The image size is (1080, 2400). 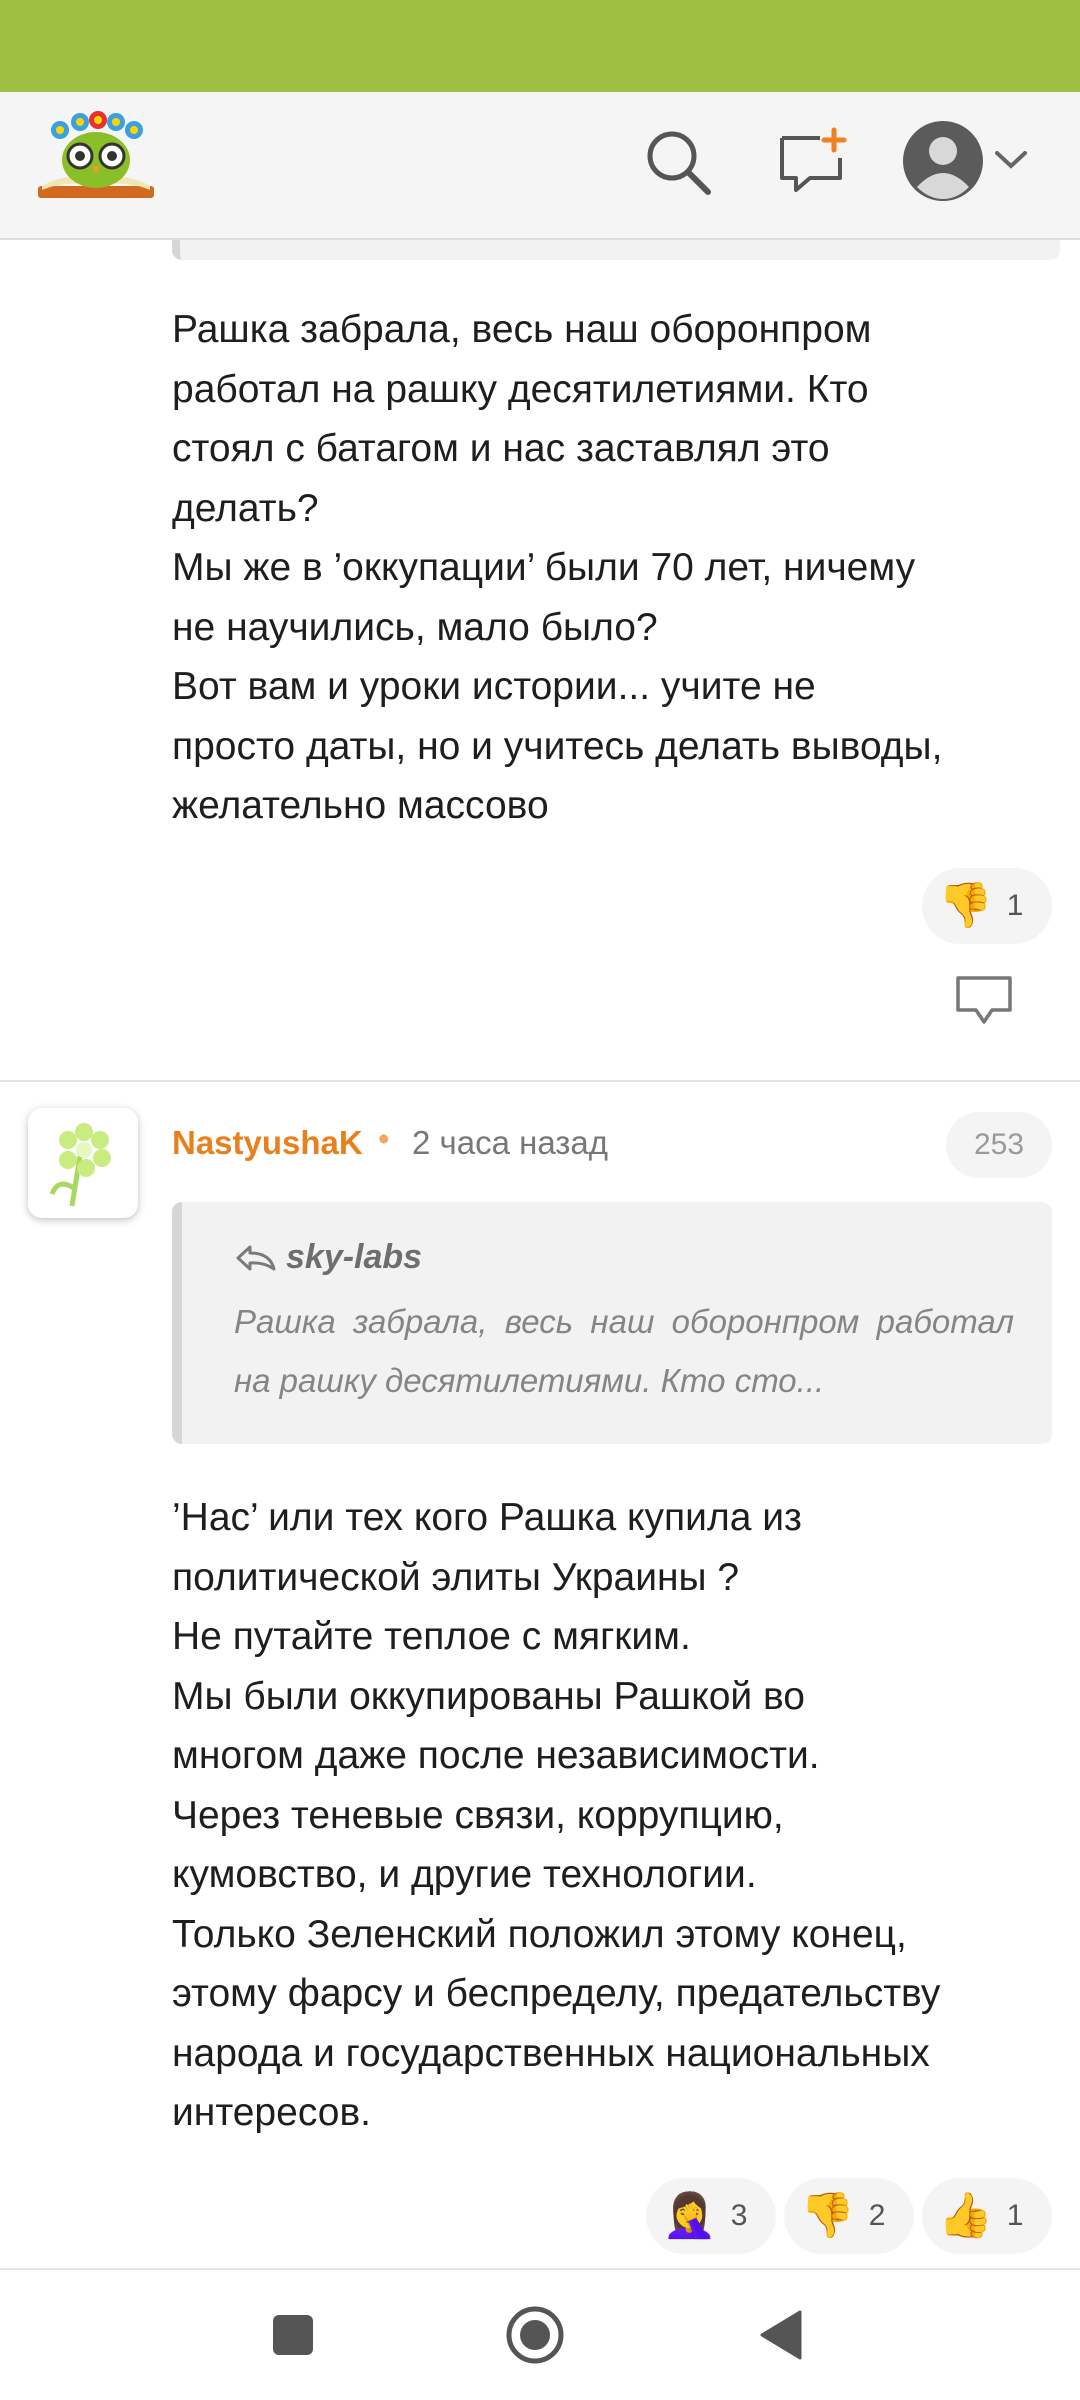 I want to click on comment-author: NastyushaK, so click(x=267, y=1143).